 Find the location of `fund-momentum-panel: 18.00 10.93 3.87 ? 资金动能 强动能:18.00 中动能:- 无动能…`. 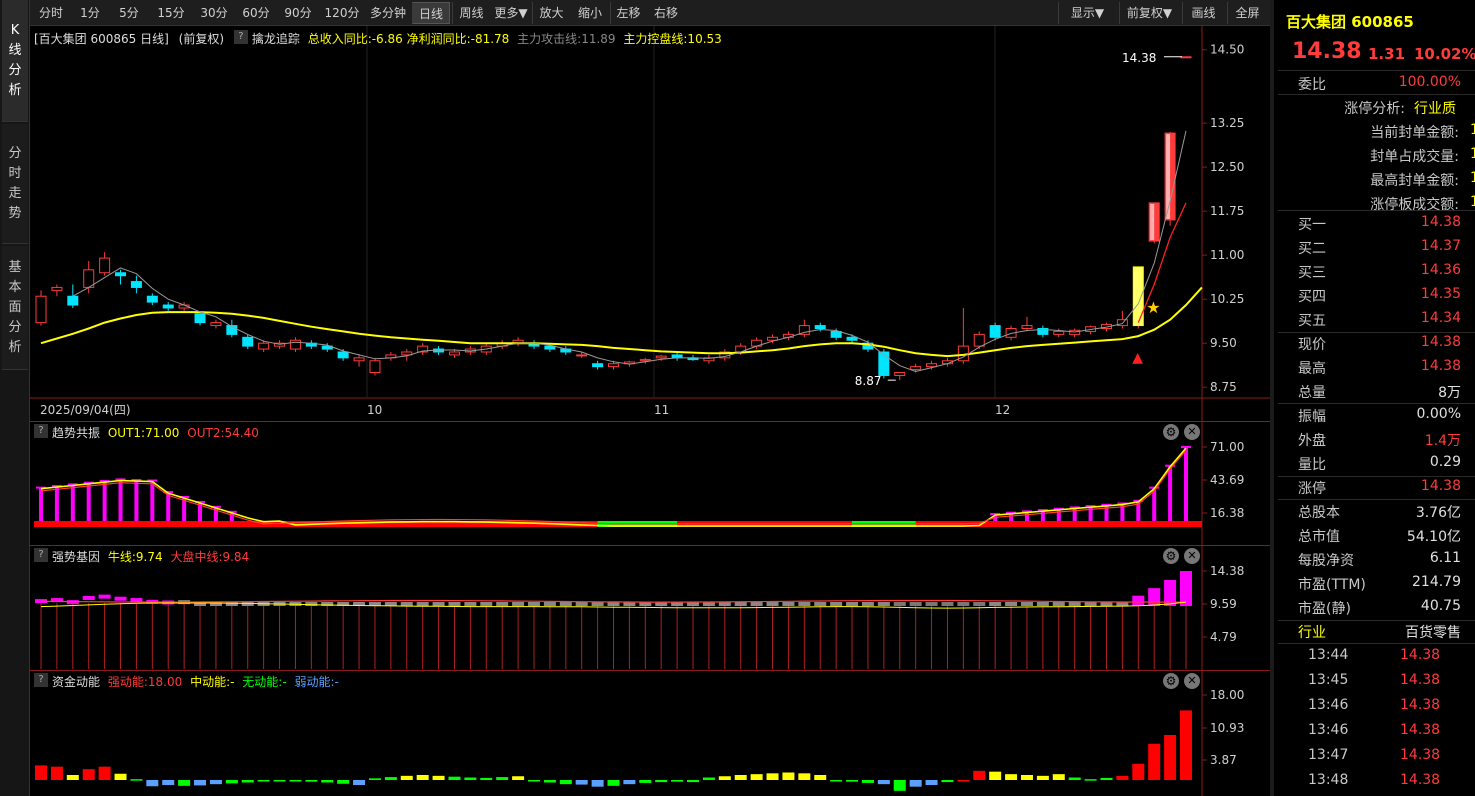

fund-momentum-panel: 18.00 10.93 3.87 ? 资金动能 强动能:18.00 中动能:- 无动能… is located at coordinates (650, 733).